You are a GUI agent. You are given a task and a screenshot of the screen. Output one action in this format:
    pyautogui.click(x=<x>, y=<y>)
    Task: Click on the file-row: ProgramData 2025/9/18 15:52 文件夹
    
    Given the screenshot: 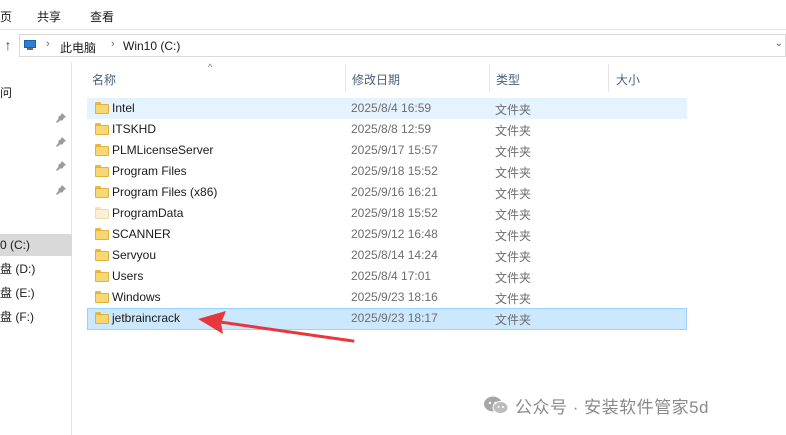 What is the action you would take?
    pyautogui.click(x=387, y=213)
    